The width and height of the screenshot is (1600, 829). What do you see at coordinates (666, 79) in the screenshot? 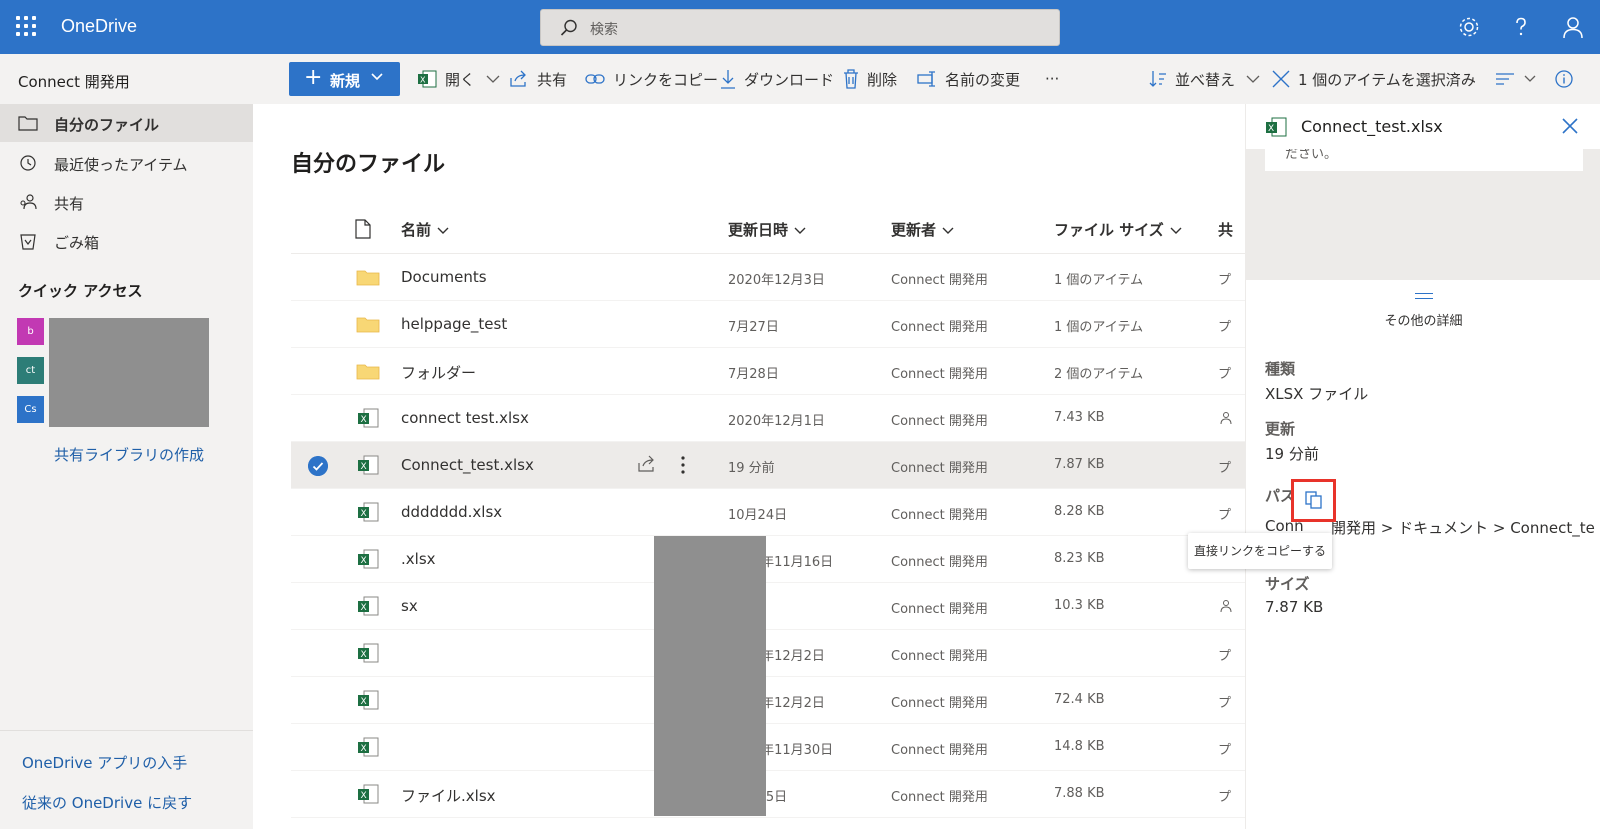
I see `copy-link-label: リンクをコピー` at bounding box center [666, 79].